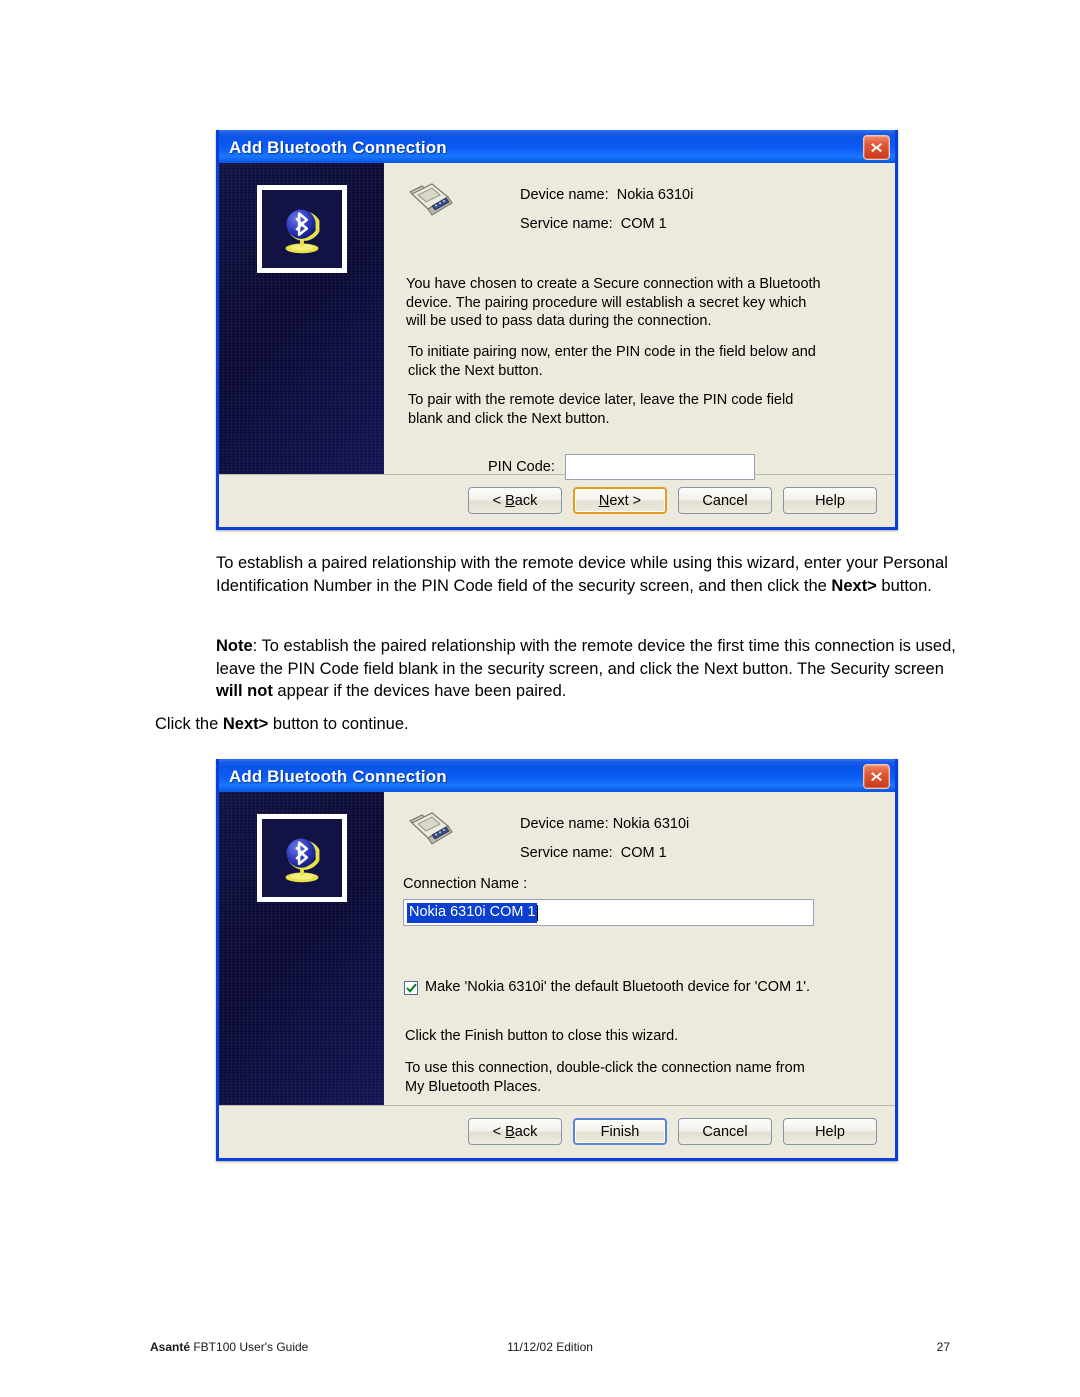 This screenshot has width=1080, height=1397. I want to click on default-device-checkbox, so click(411, 988).